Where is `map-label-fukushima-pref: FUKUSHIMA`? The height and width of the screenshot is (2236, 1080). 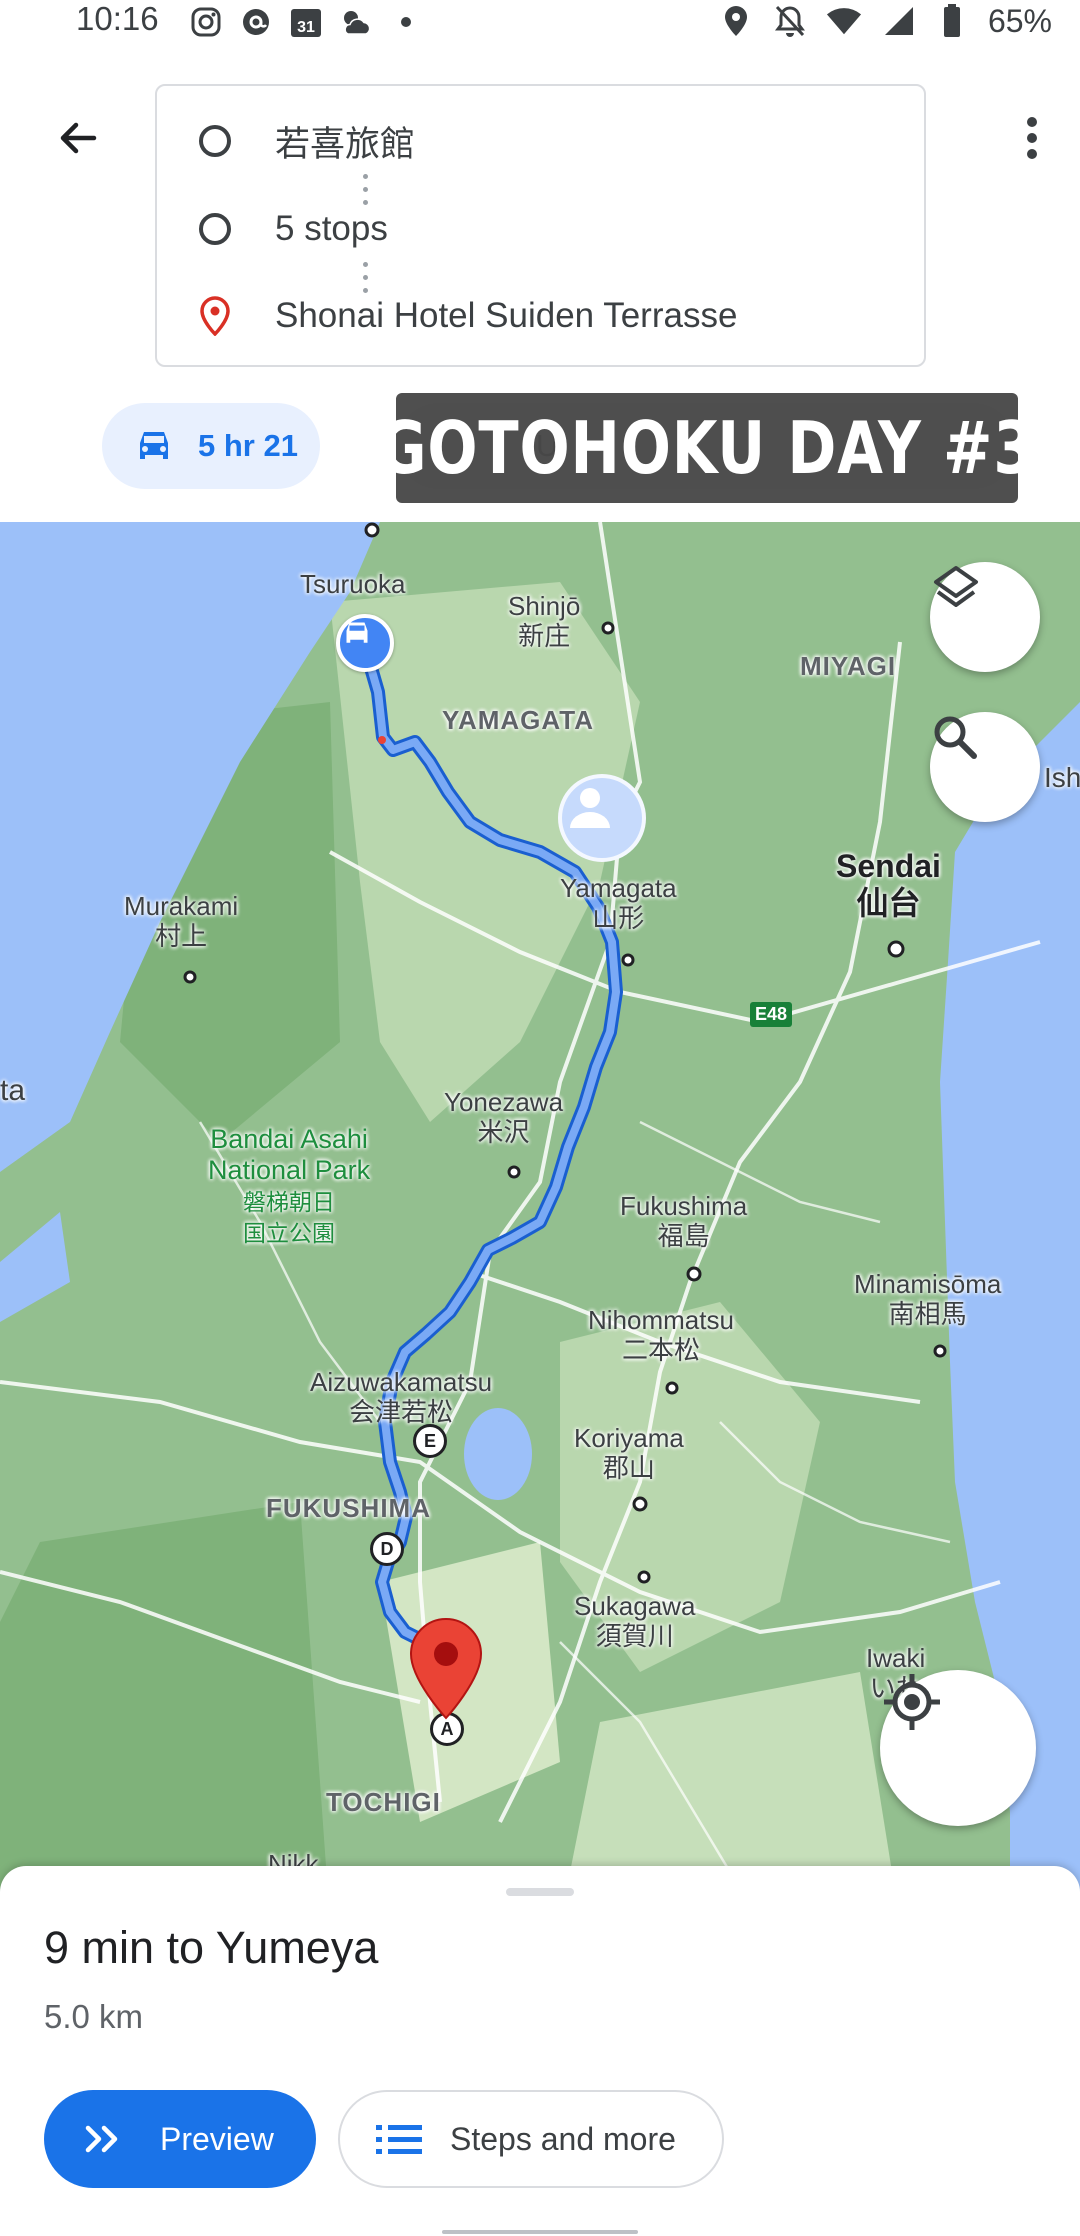 map-label-fukushima-pref: FUKUSHIMA is located at coordinates (348, 1508).